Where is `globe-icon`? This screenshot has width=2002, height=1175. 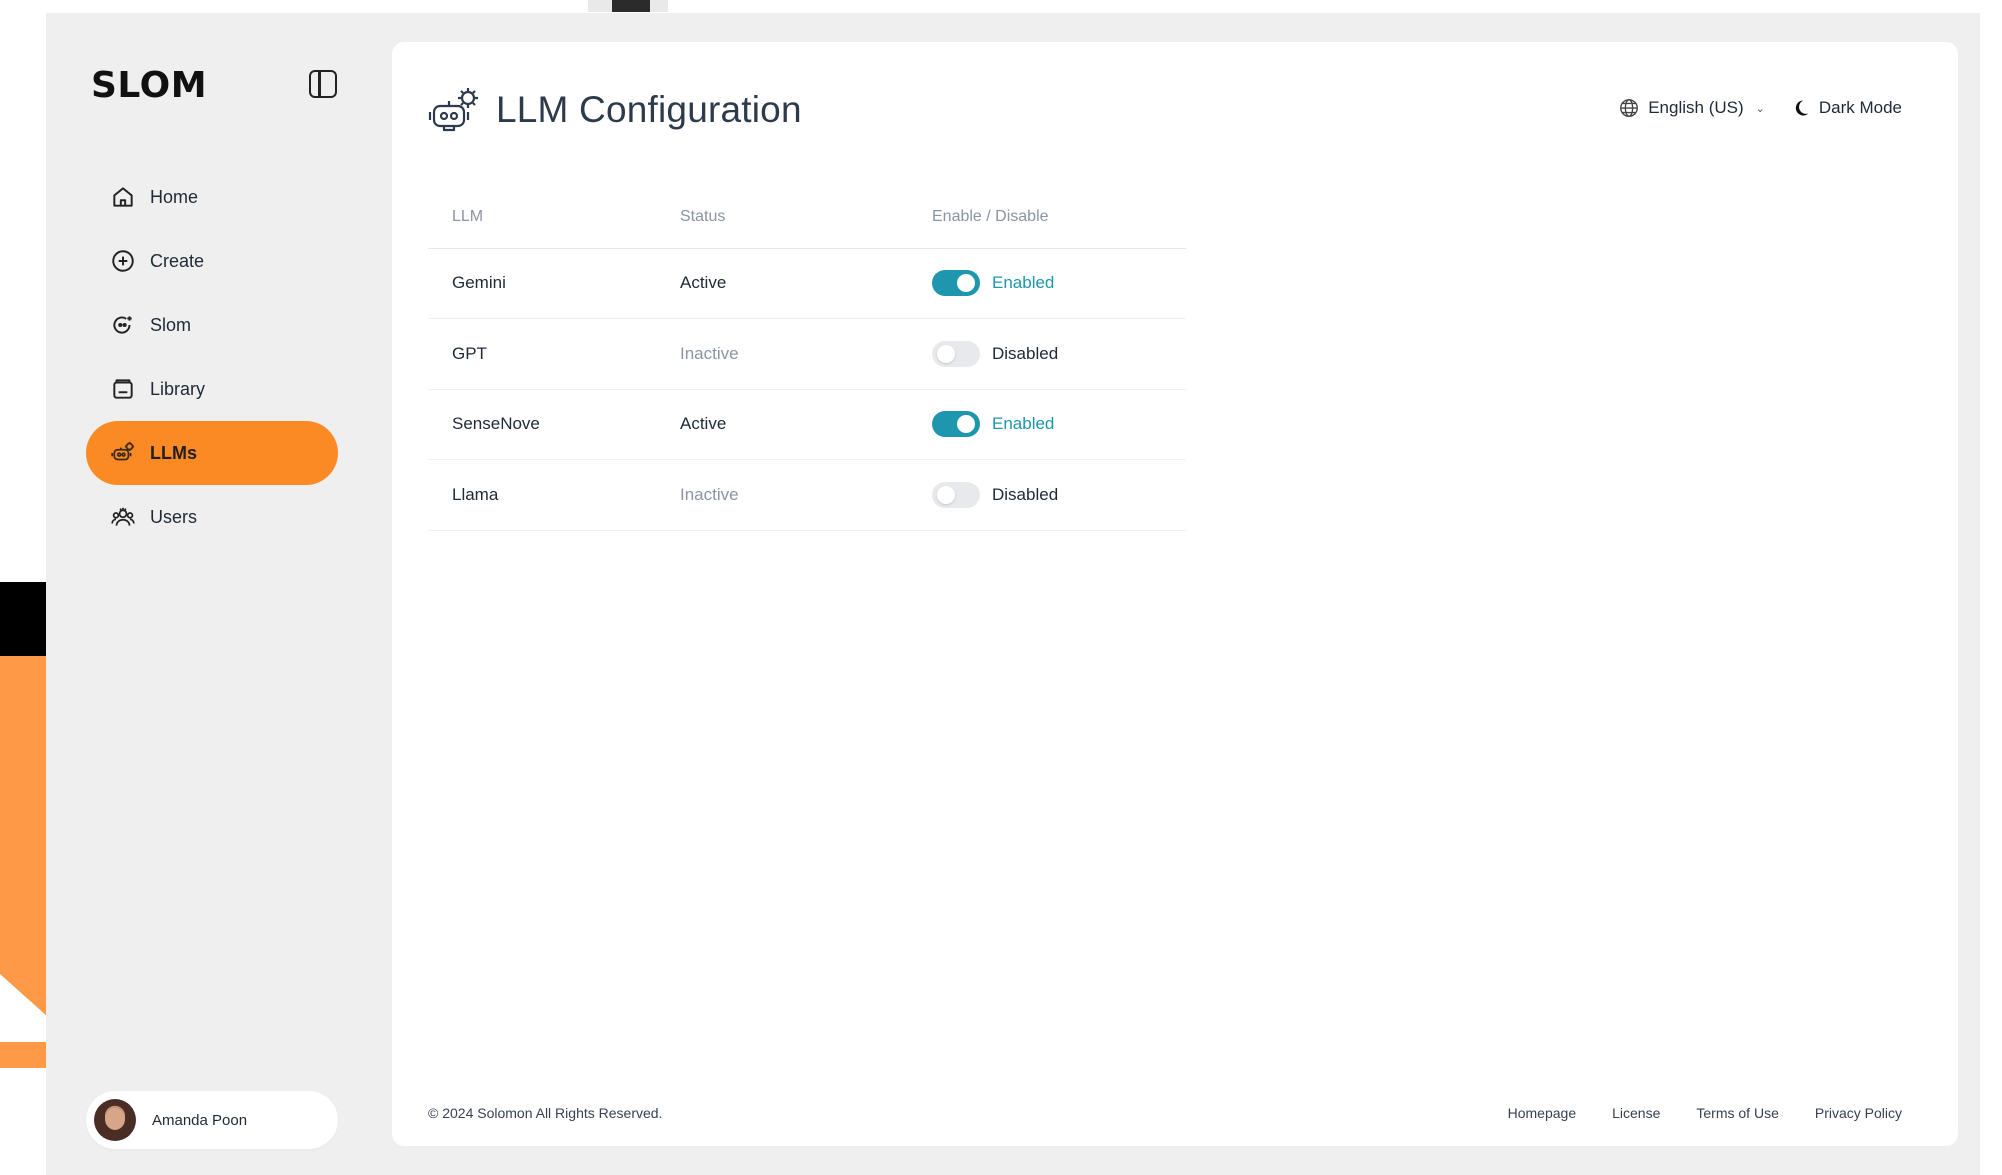
globe-icon is located at coordinates (1629, 108).